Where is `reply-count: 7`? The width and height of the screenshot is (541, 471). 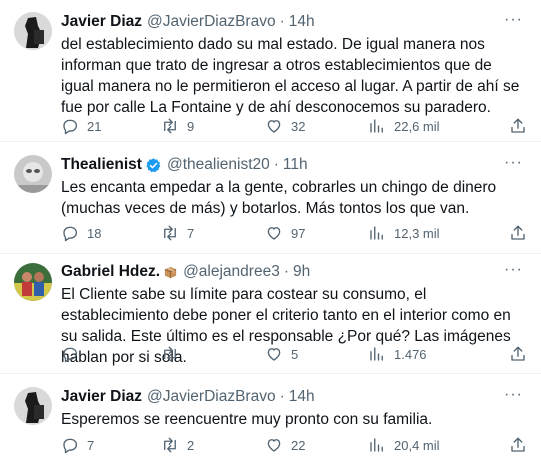
reply-count: 7 is located at coordinates (91, 445).